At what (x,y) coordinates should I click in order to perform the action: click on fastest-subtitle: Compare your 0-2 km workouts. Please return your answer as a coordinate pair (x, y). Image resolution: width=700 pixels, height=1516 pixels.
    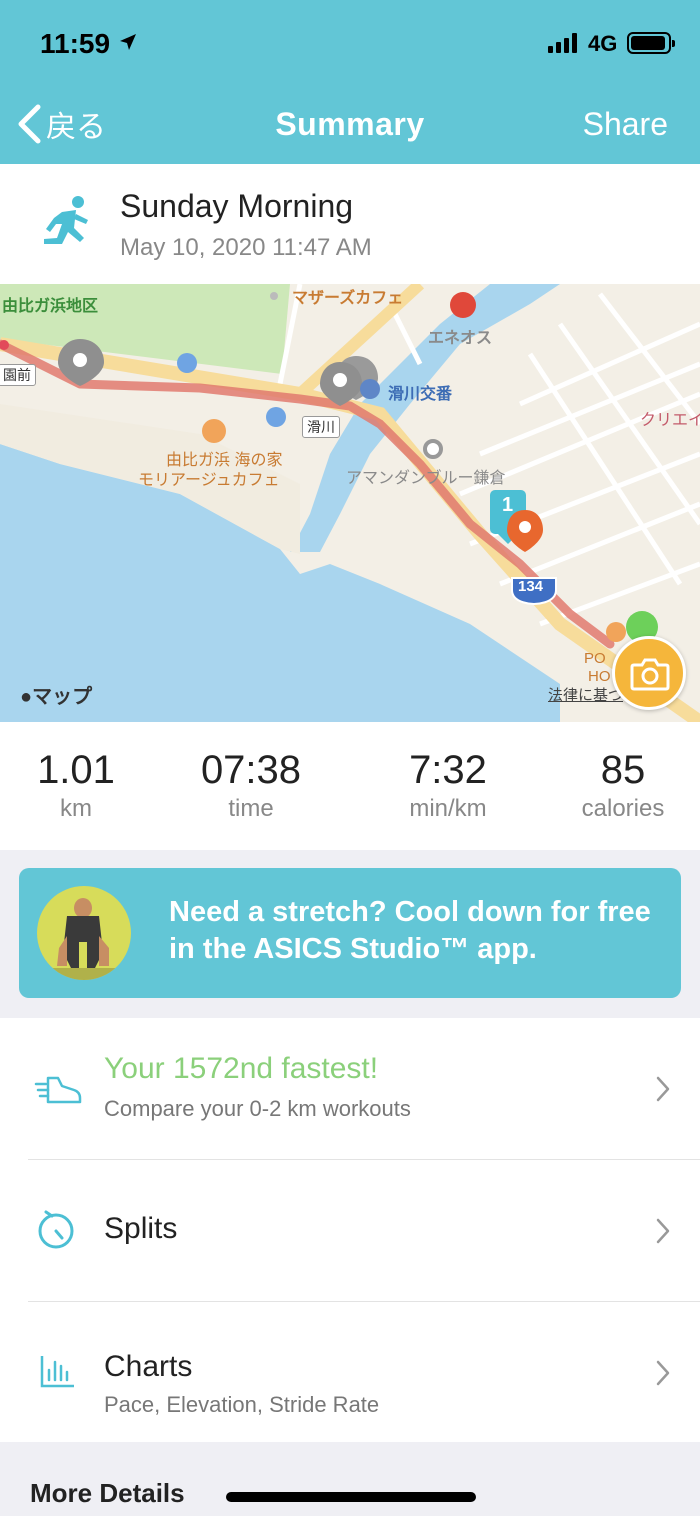
    Looking at the image, I should click on (257, 1108).